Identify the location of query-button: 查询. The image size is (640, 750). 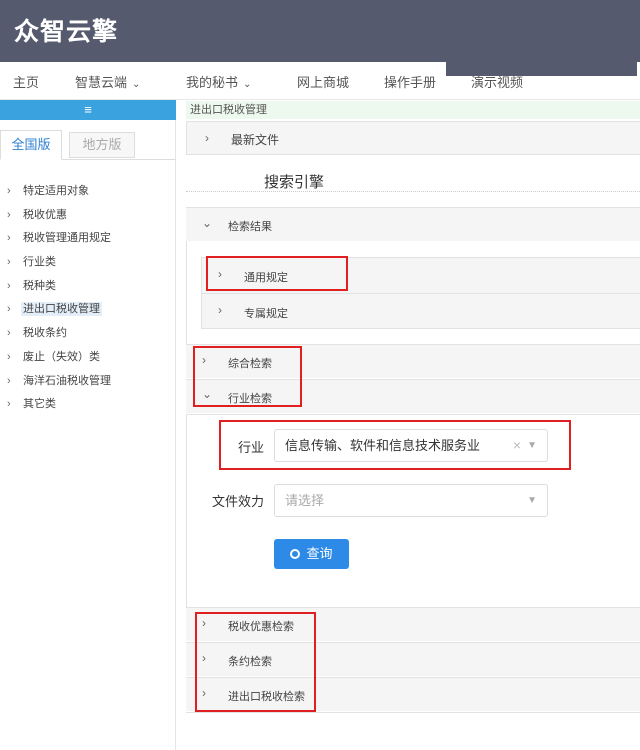
(311, 554).